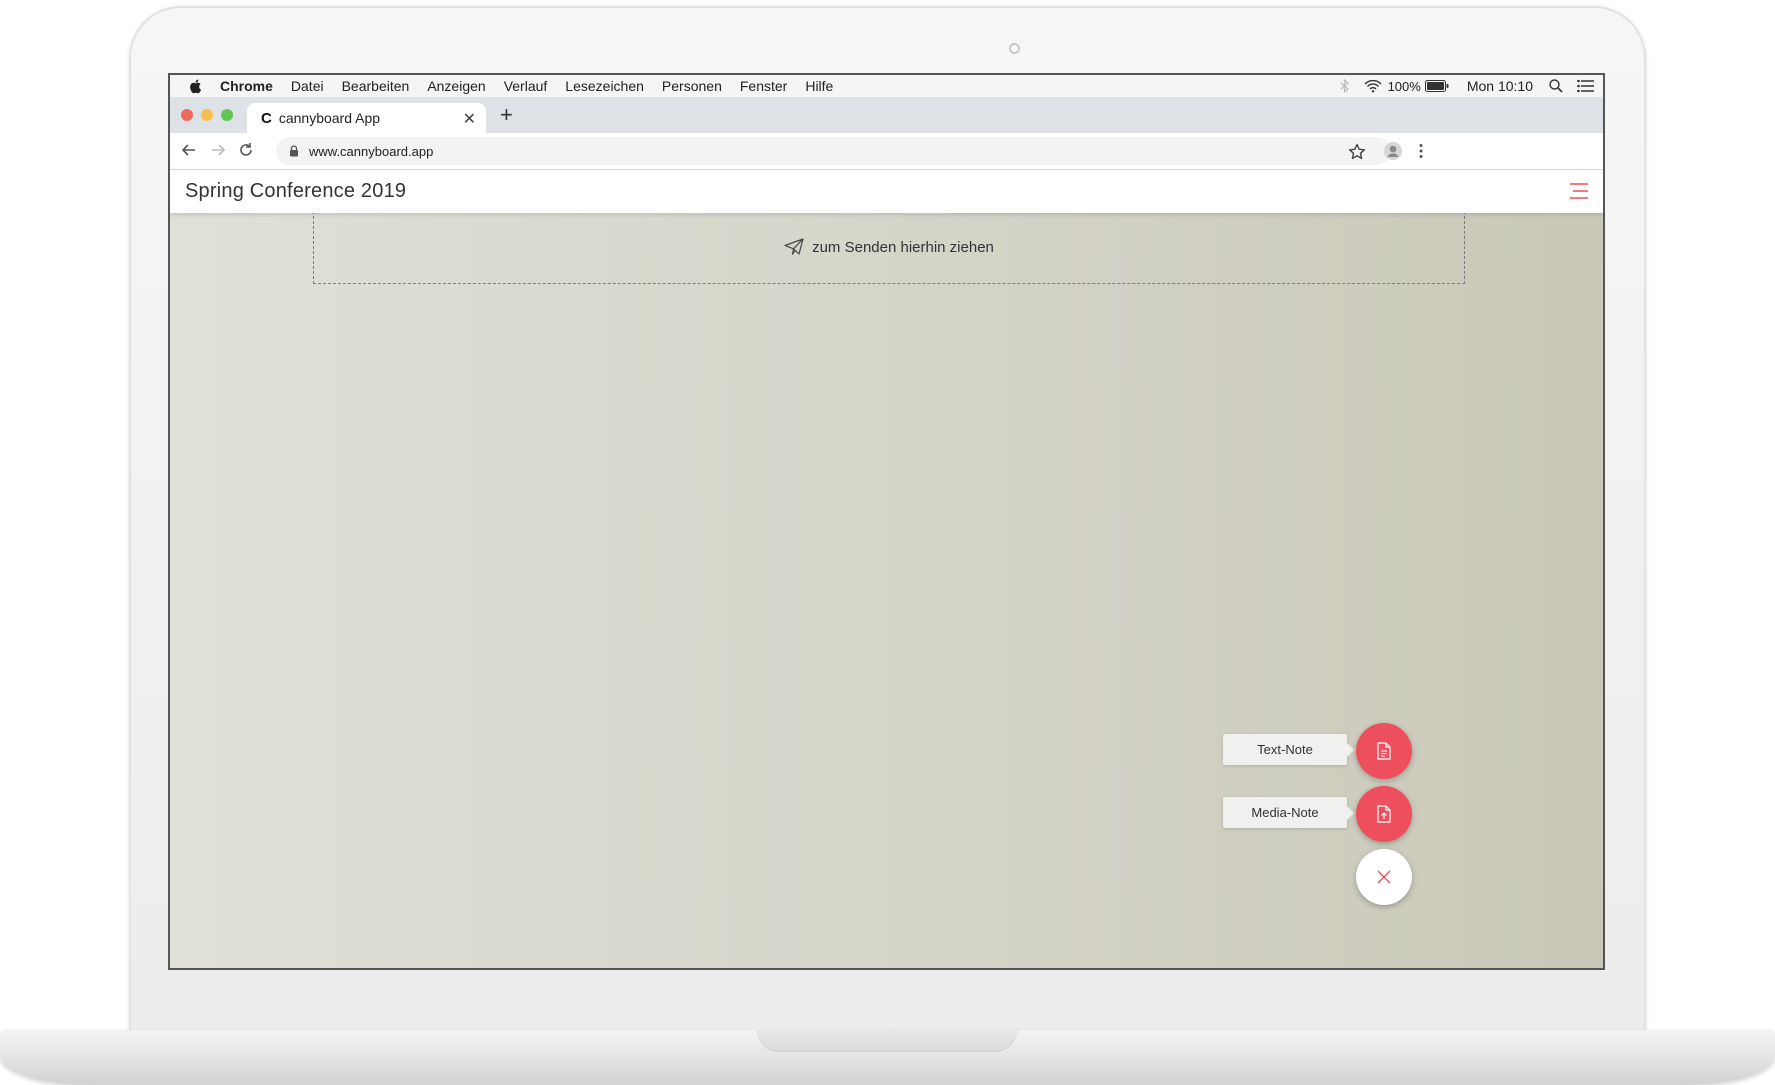 The height and width of the screenshot is (1085, 1775). Describe the element at coordinates (469, 119) in the screenshot. I see `close-tab-icon: ✕` at that location.